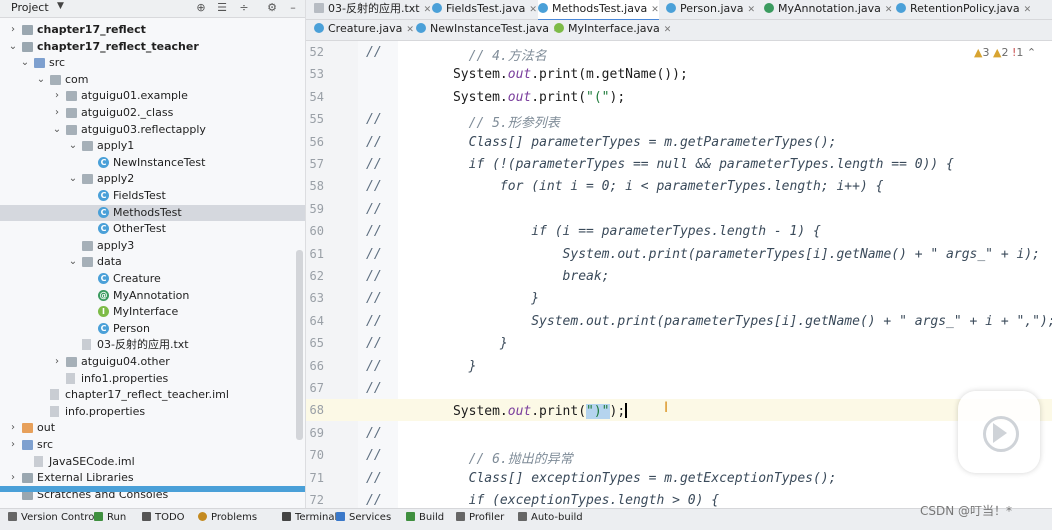 This screenshot has width=1052, height=530. Describe the element at coordinates (152, 312) in the screenshot. I see `tree-item: I MyInterface` at that location.